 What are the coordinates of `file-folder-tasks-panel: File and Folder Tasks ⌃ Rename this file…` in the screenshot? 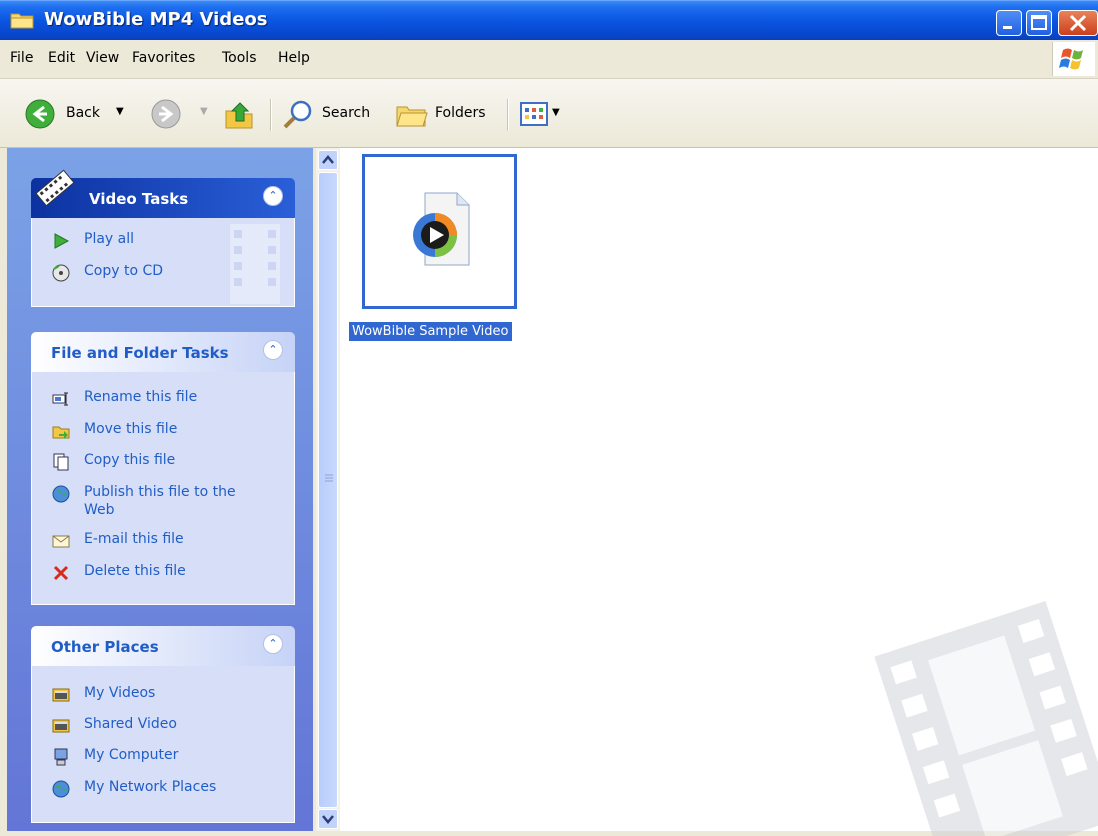 It's located at (163, 468).